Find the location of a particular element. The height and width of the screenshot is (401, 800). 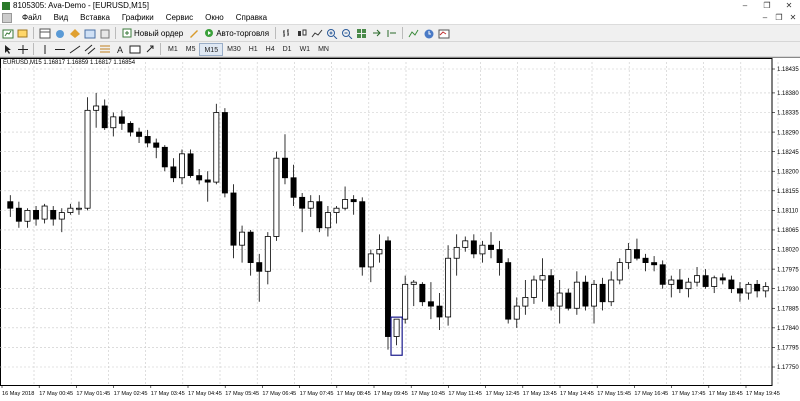

child-window-icon is located at coordinates (7, 17).